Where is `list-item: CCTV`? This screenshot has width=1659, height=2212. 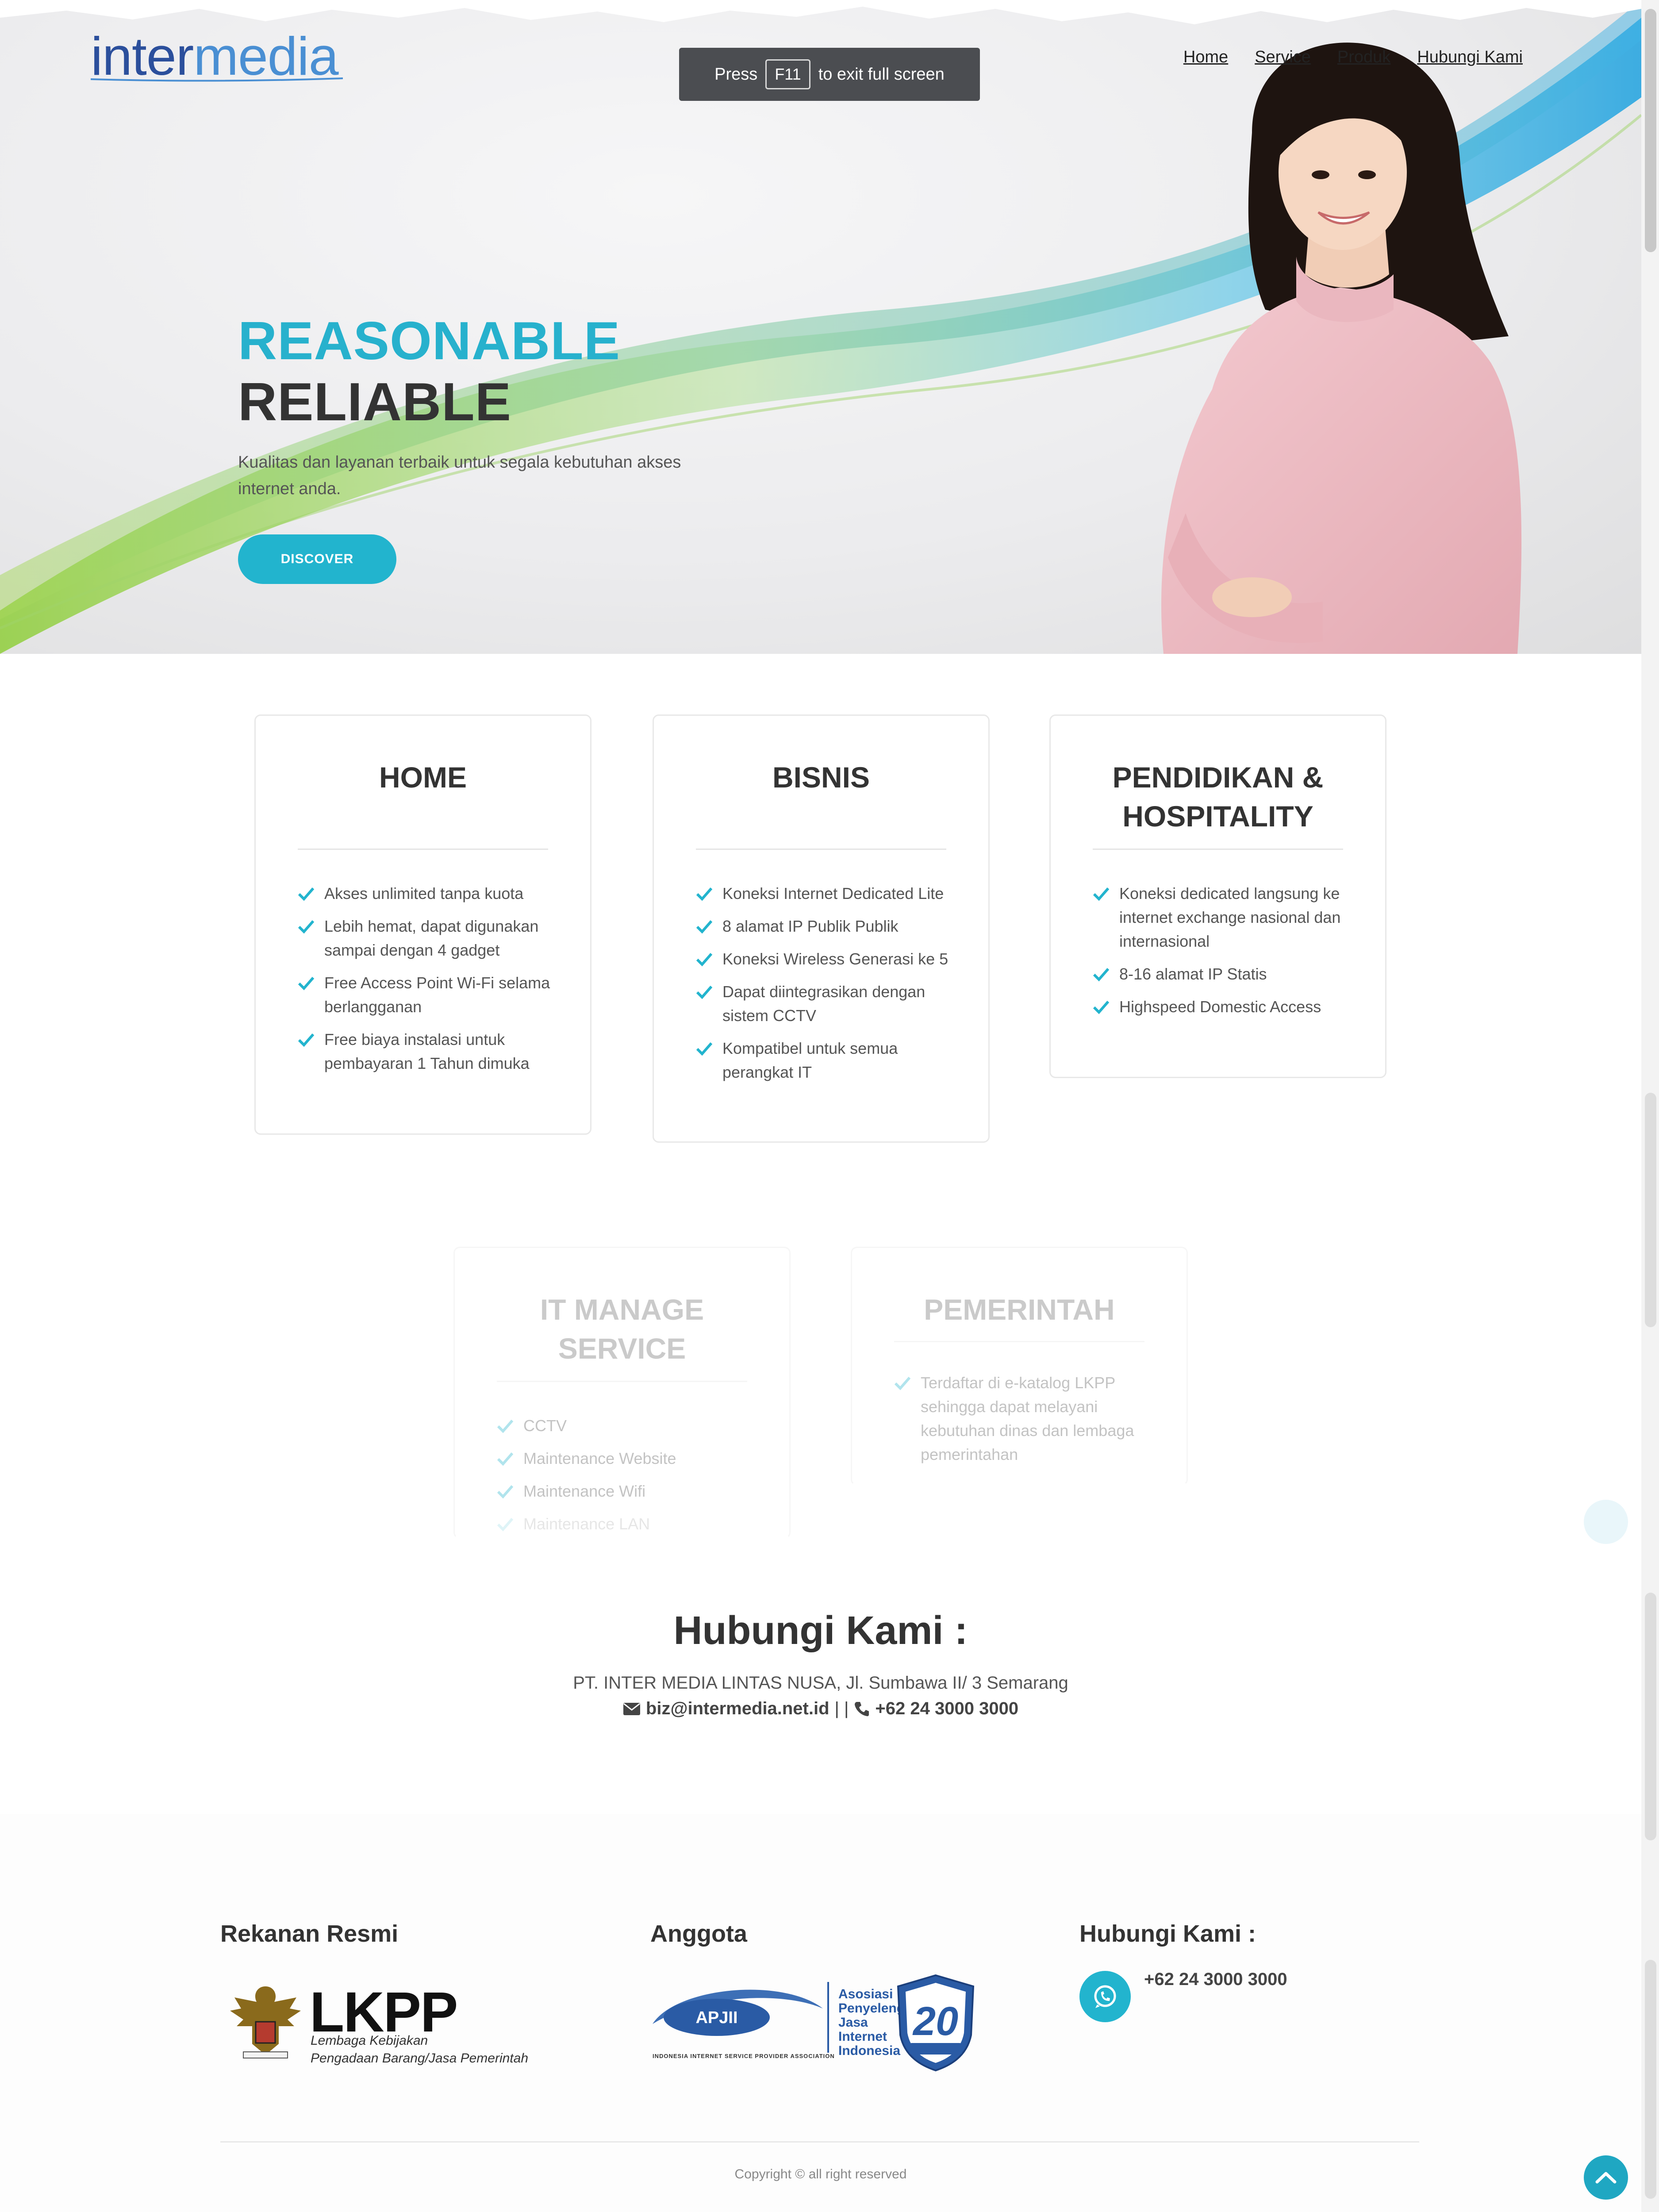 list-item: CCTV is located at coordinates (630, 1426).